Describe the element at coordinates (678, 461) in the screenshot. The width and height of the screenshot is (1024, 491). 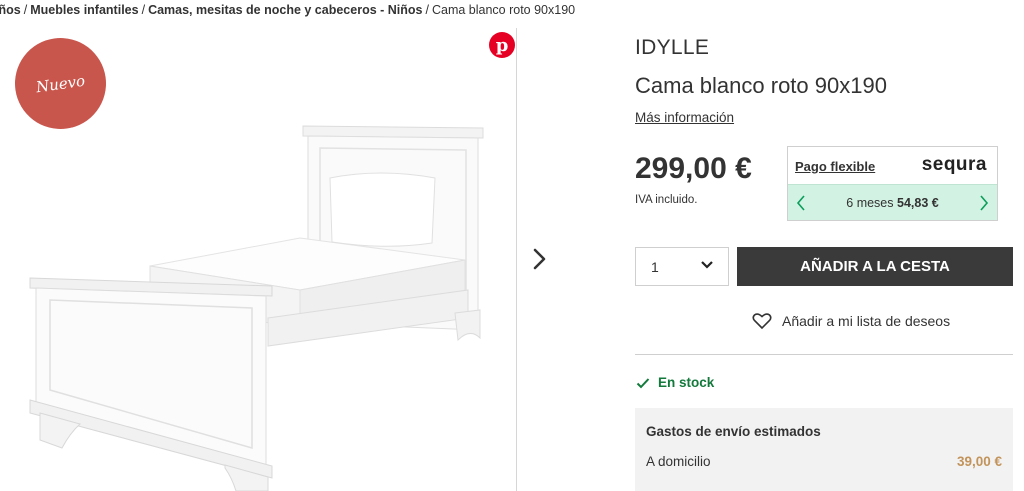
I see `shipping-option-label: A domicilio` at that location.